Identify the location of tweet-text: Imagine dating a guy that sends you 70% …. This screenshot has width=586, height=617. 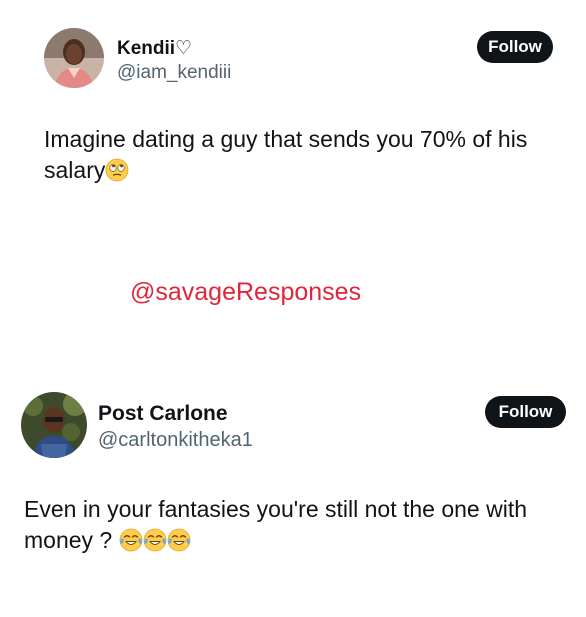
(294, 157).